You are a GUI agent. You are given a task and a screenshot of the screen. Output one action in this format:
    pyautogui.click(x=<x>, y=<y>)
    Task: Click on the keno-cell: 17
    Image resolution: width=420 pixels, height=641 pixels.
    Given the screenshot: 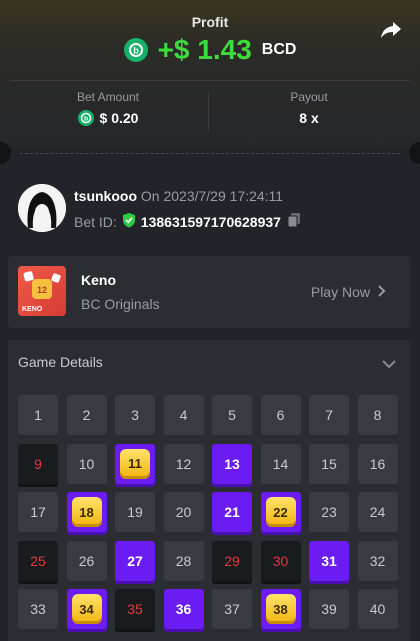 What is the action you would take?
    pyautogui.click(x=38, y=512)
    